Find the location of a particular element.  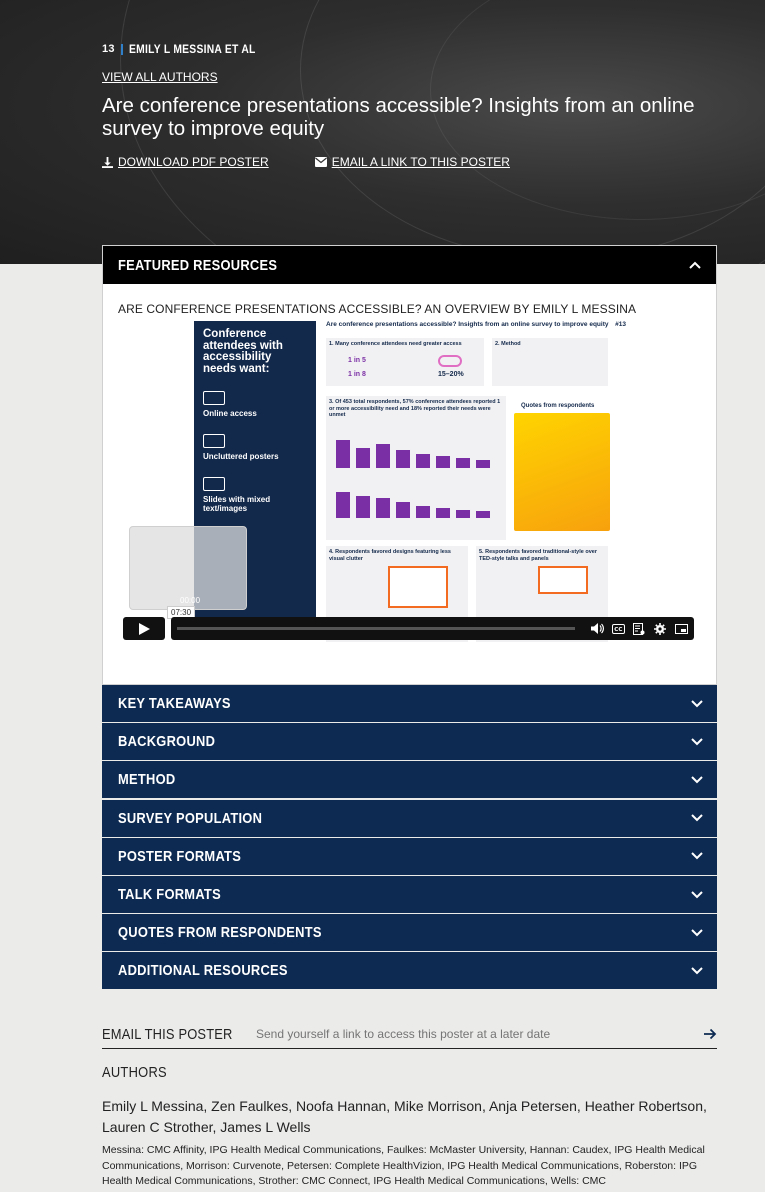

picture-in-picture-icon is located at coordinates (681, 629).